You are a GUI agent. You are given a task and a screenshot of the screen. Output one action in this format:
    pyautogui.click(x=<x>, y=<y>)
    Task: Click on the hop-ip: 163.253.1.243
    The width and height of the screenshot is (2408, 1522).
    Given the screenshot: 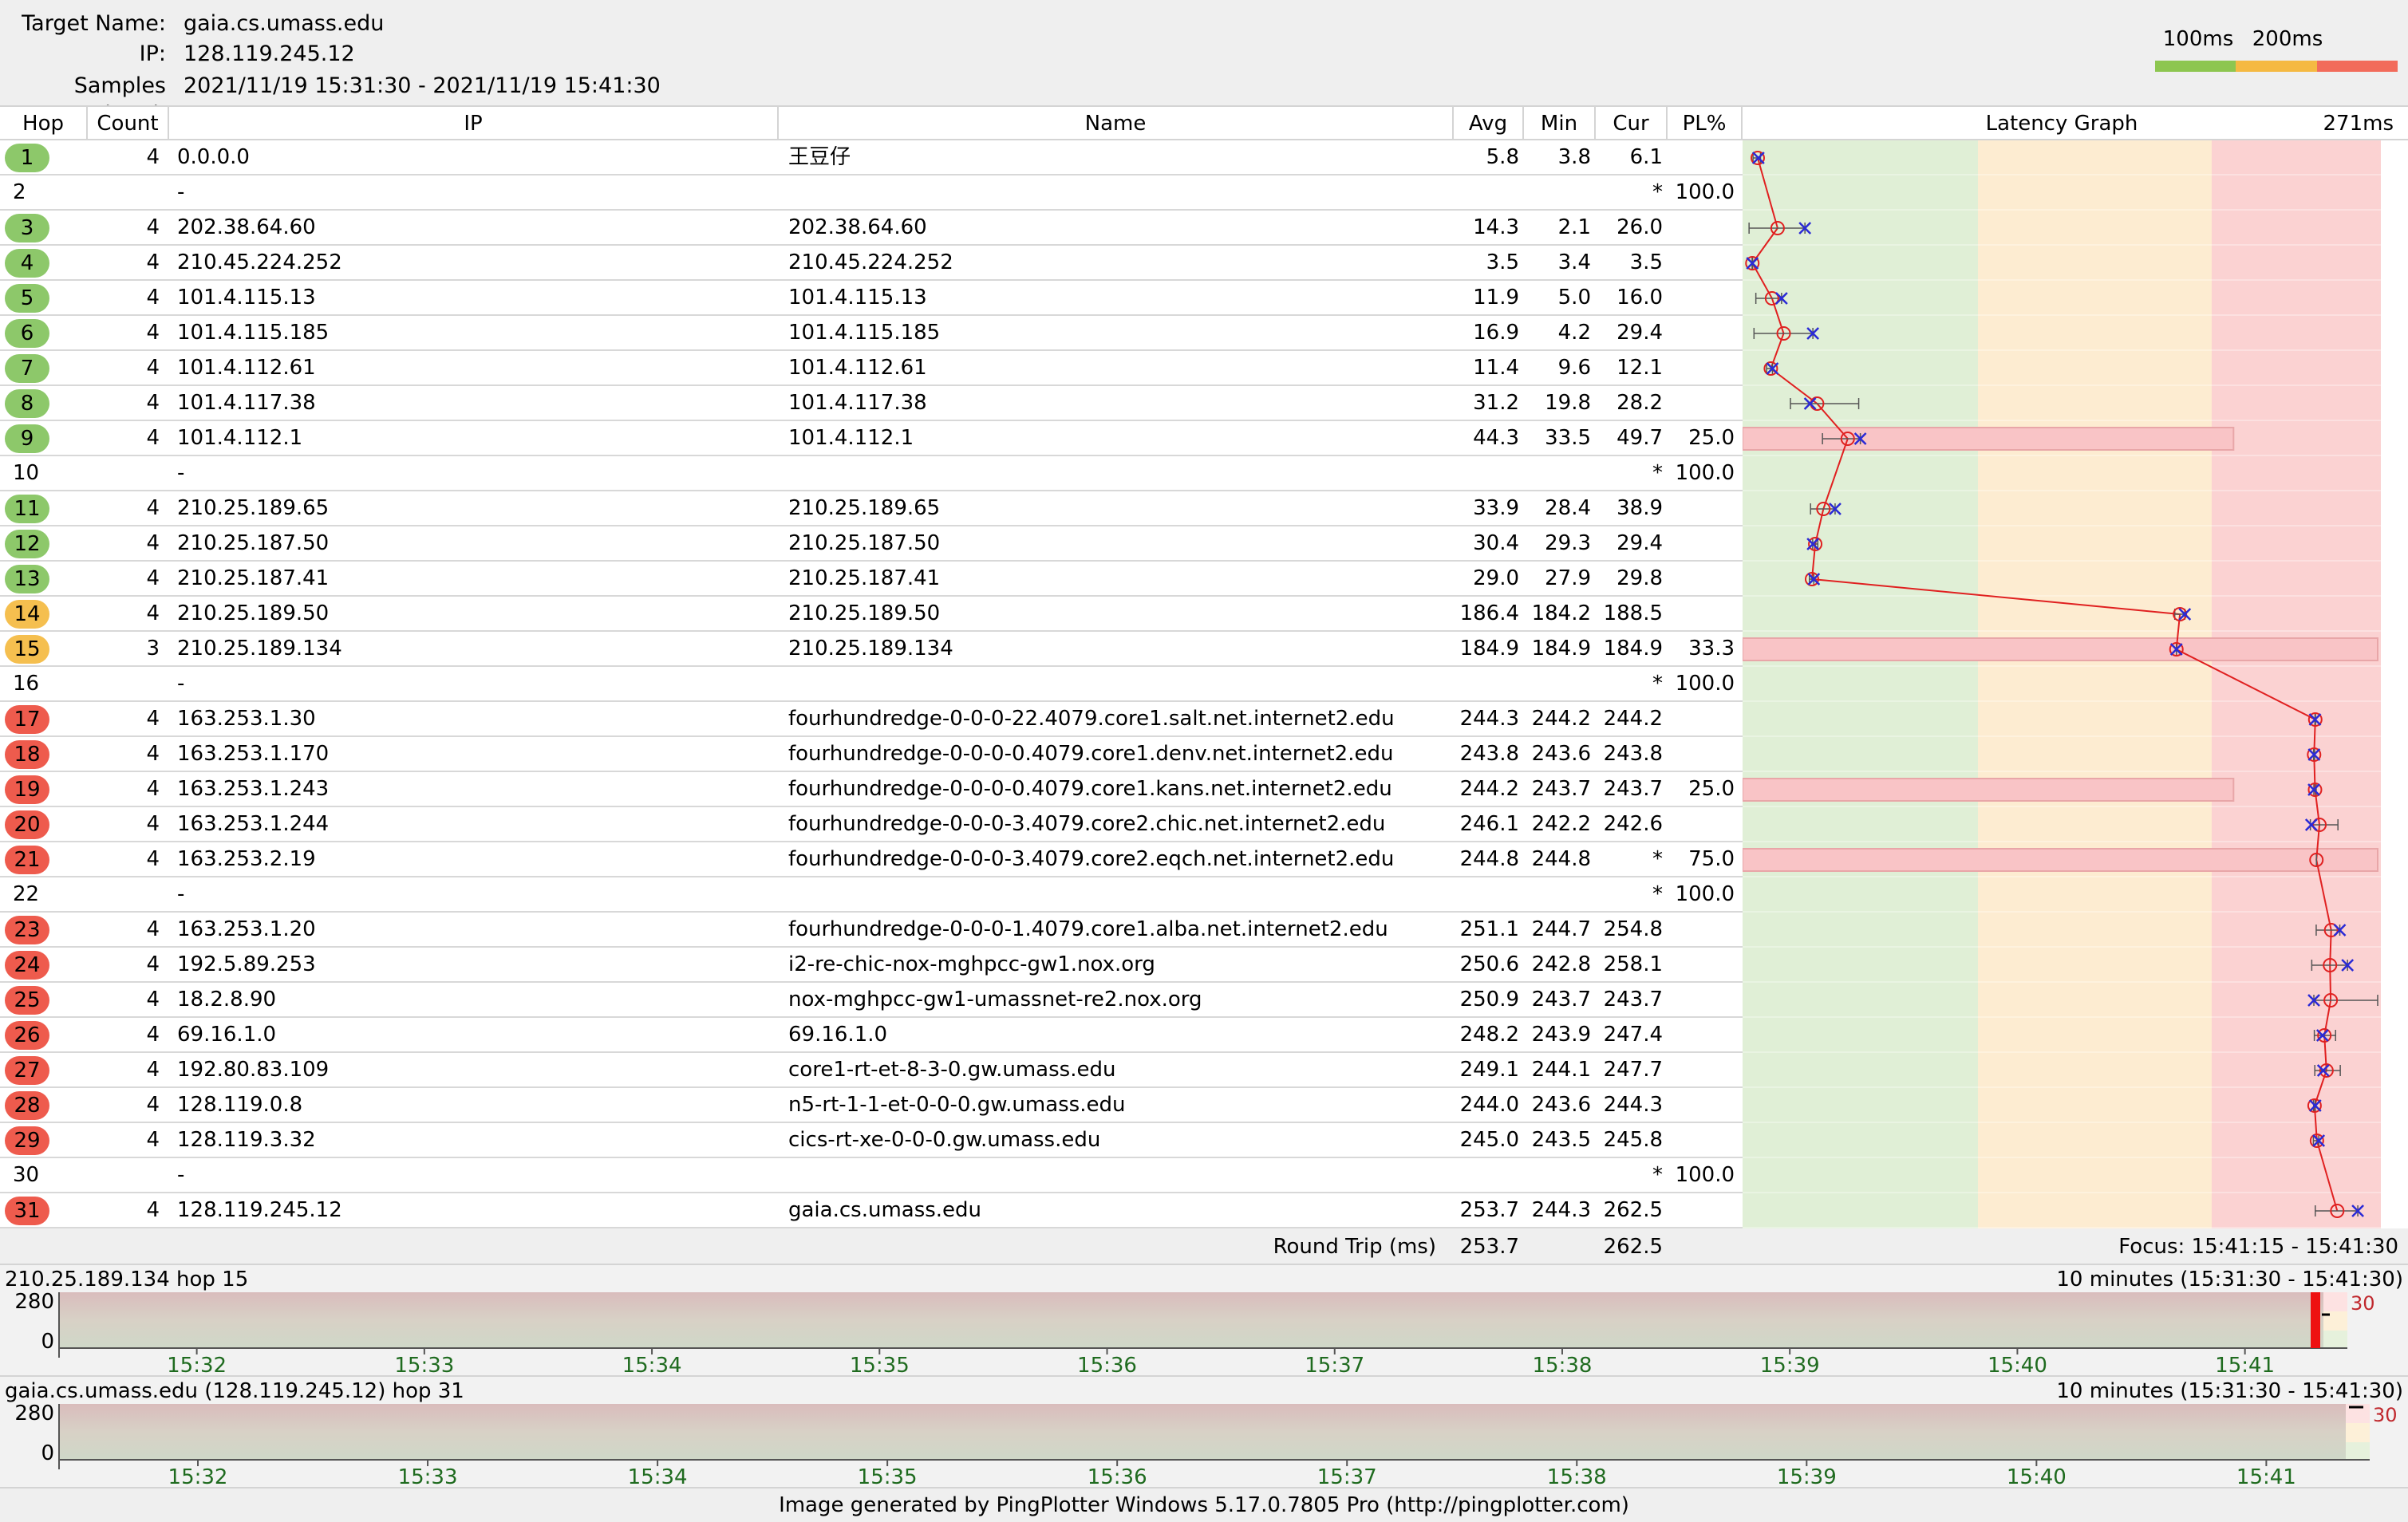 What is the action you would take?
    pyautogui.click(x=253, y=789)
    